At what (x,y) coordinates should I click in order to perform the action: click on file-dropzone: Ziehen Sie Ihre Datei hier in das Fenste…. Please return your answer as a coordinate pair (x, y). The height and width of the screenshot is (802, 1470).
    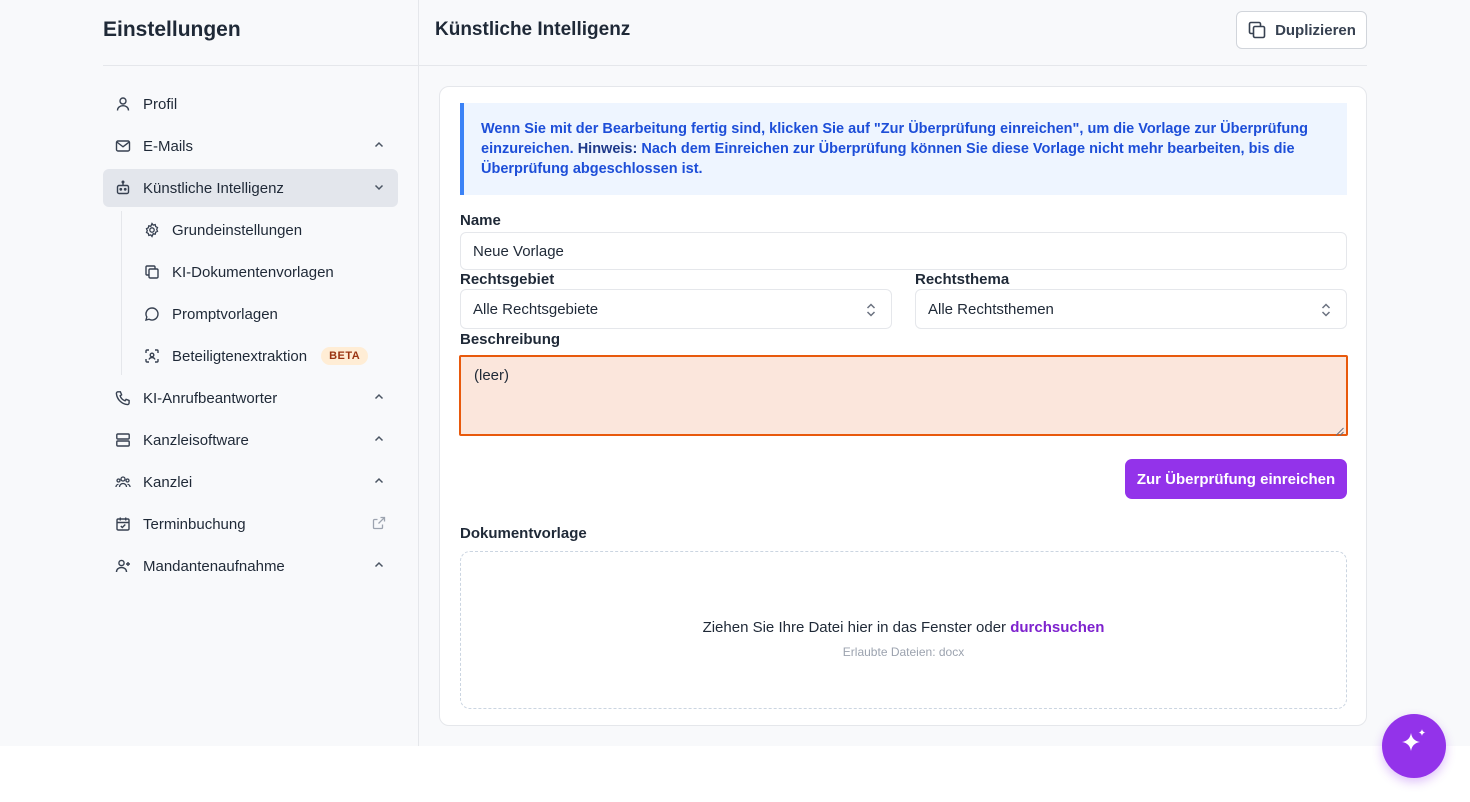
    Looking at the image, I should click on (903, 630).